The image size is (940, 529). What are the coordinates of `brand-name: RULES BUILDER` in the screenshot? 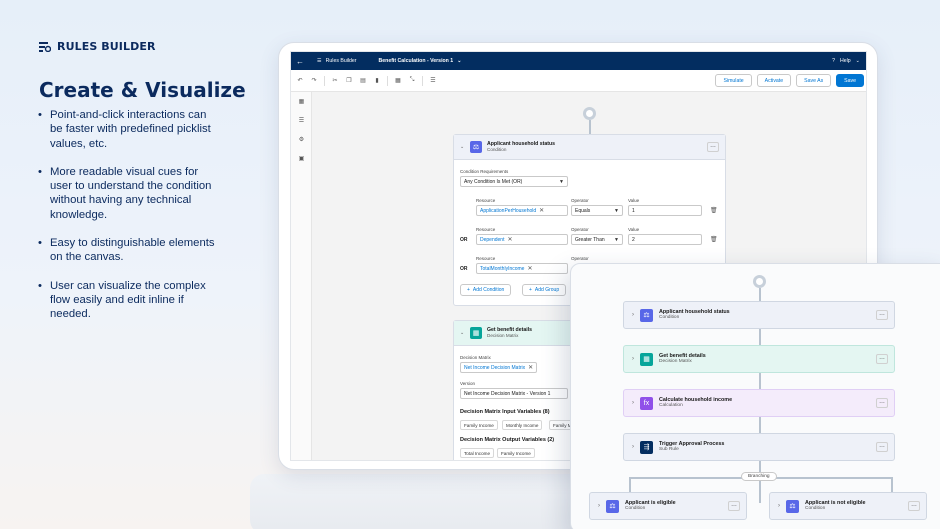 It's located at (106, 46).